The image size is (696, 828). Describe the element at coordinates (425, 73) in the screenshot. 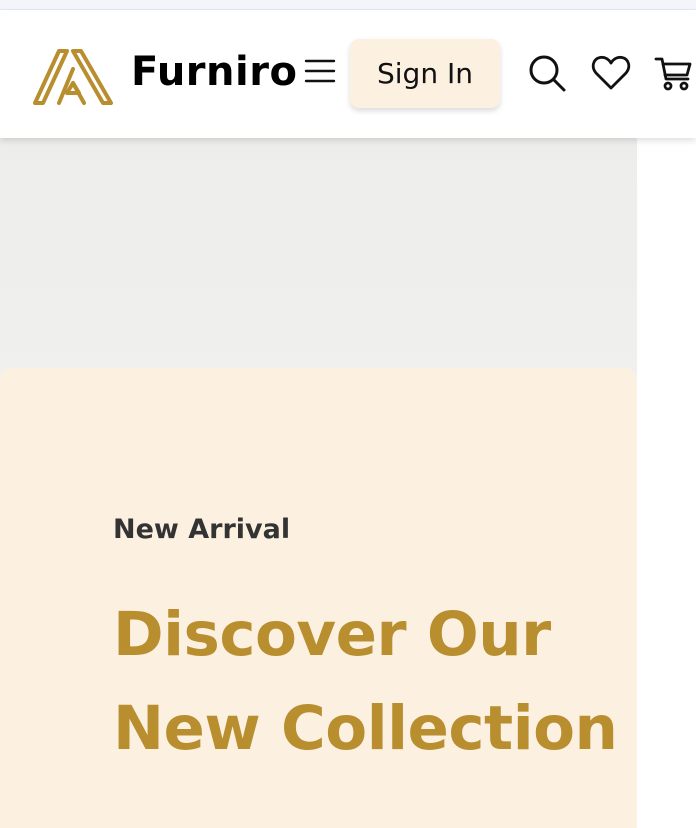

I see `sign-in-button: Sign In` at that location.